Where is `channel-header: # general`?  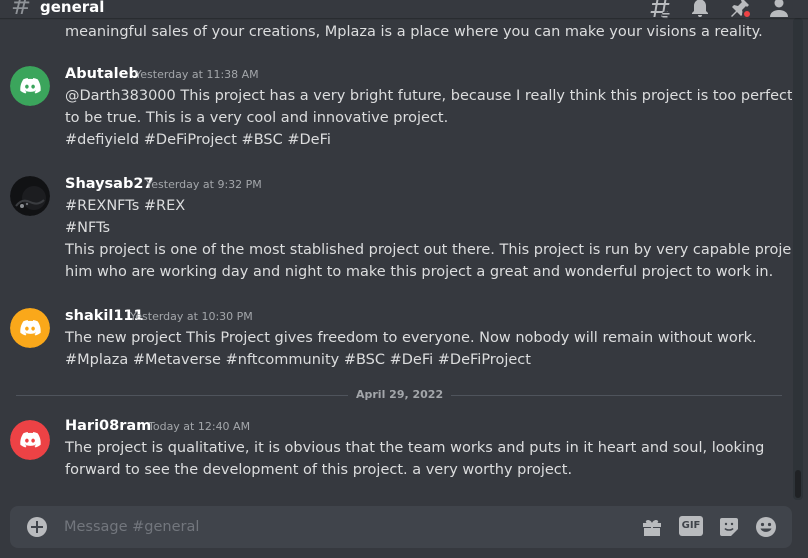
channel-header: # general is located at coordinates (404, 10).